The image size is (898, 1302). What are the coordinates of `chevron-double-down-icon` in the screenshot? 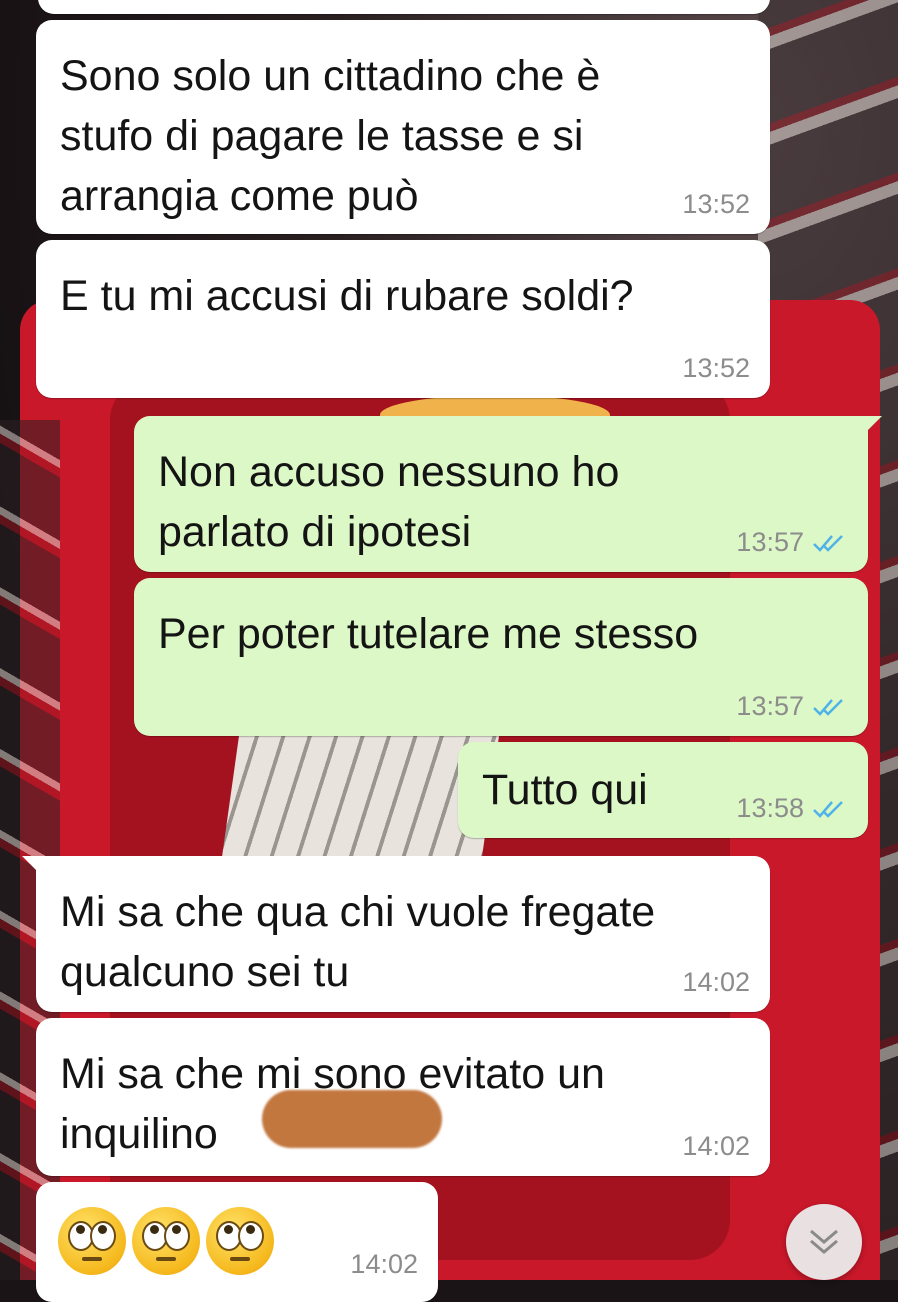 It's located at (824, 1241).